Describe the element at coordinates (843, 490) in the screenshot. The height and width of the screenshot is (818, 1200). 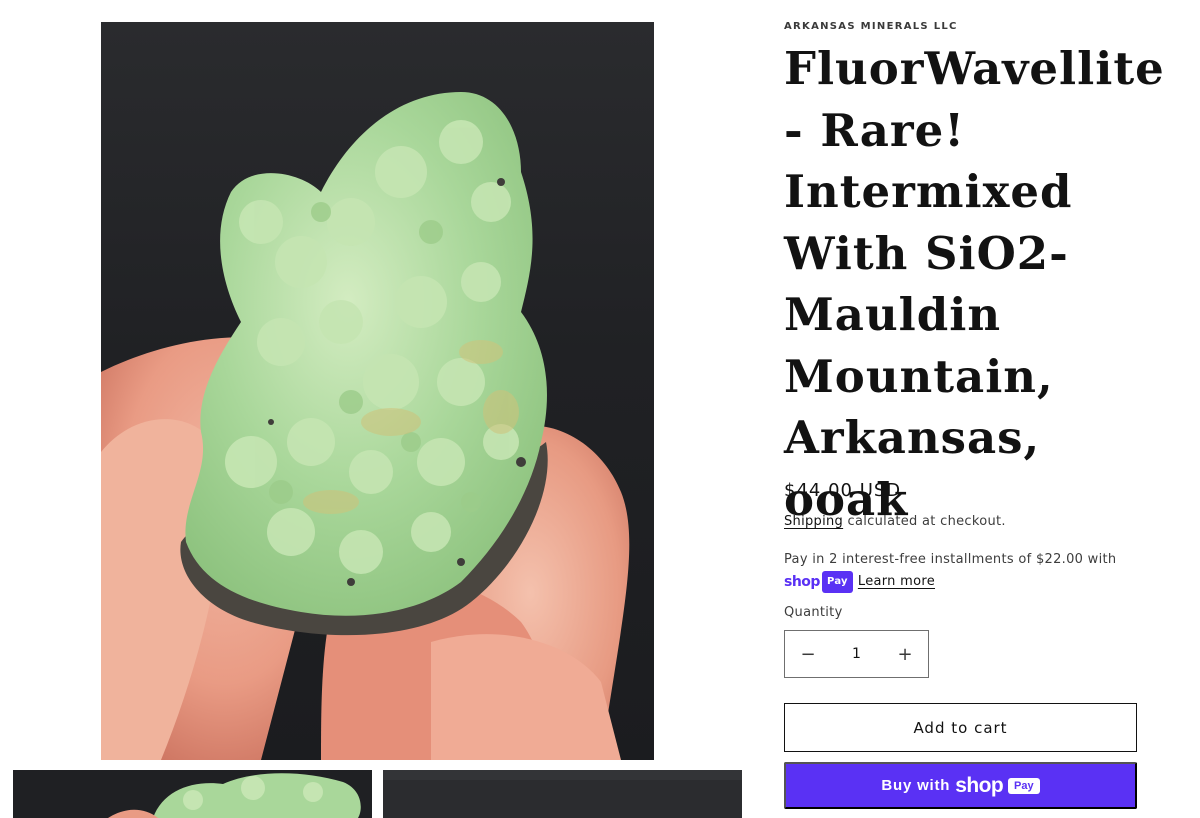
I see `product-price: $44.00 USD` at that location.